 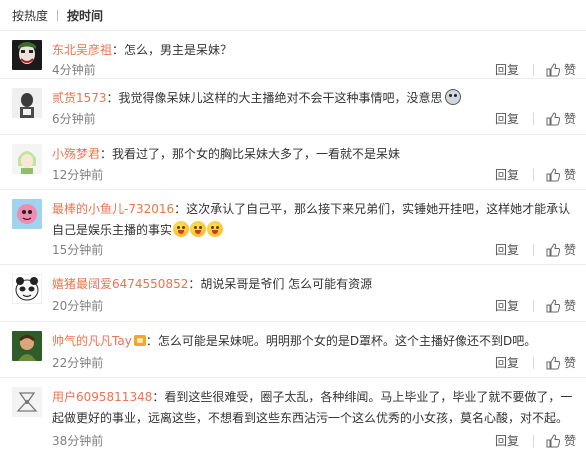 I want to click on vip-badge-icon, so click(x=139, y=340).